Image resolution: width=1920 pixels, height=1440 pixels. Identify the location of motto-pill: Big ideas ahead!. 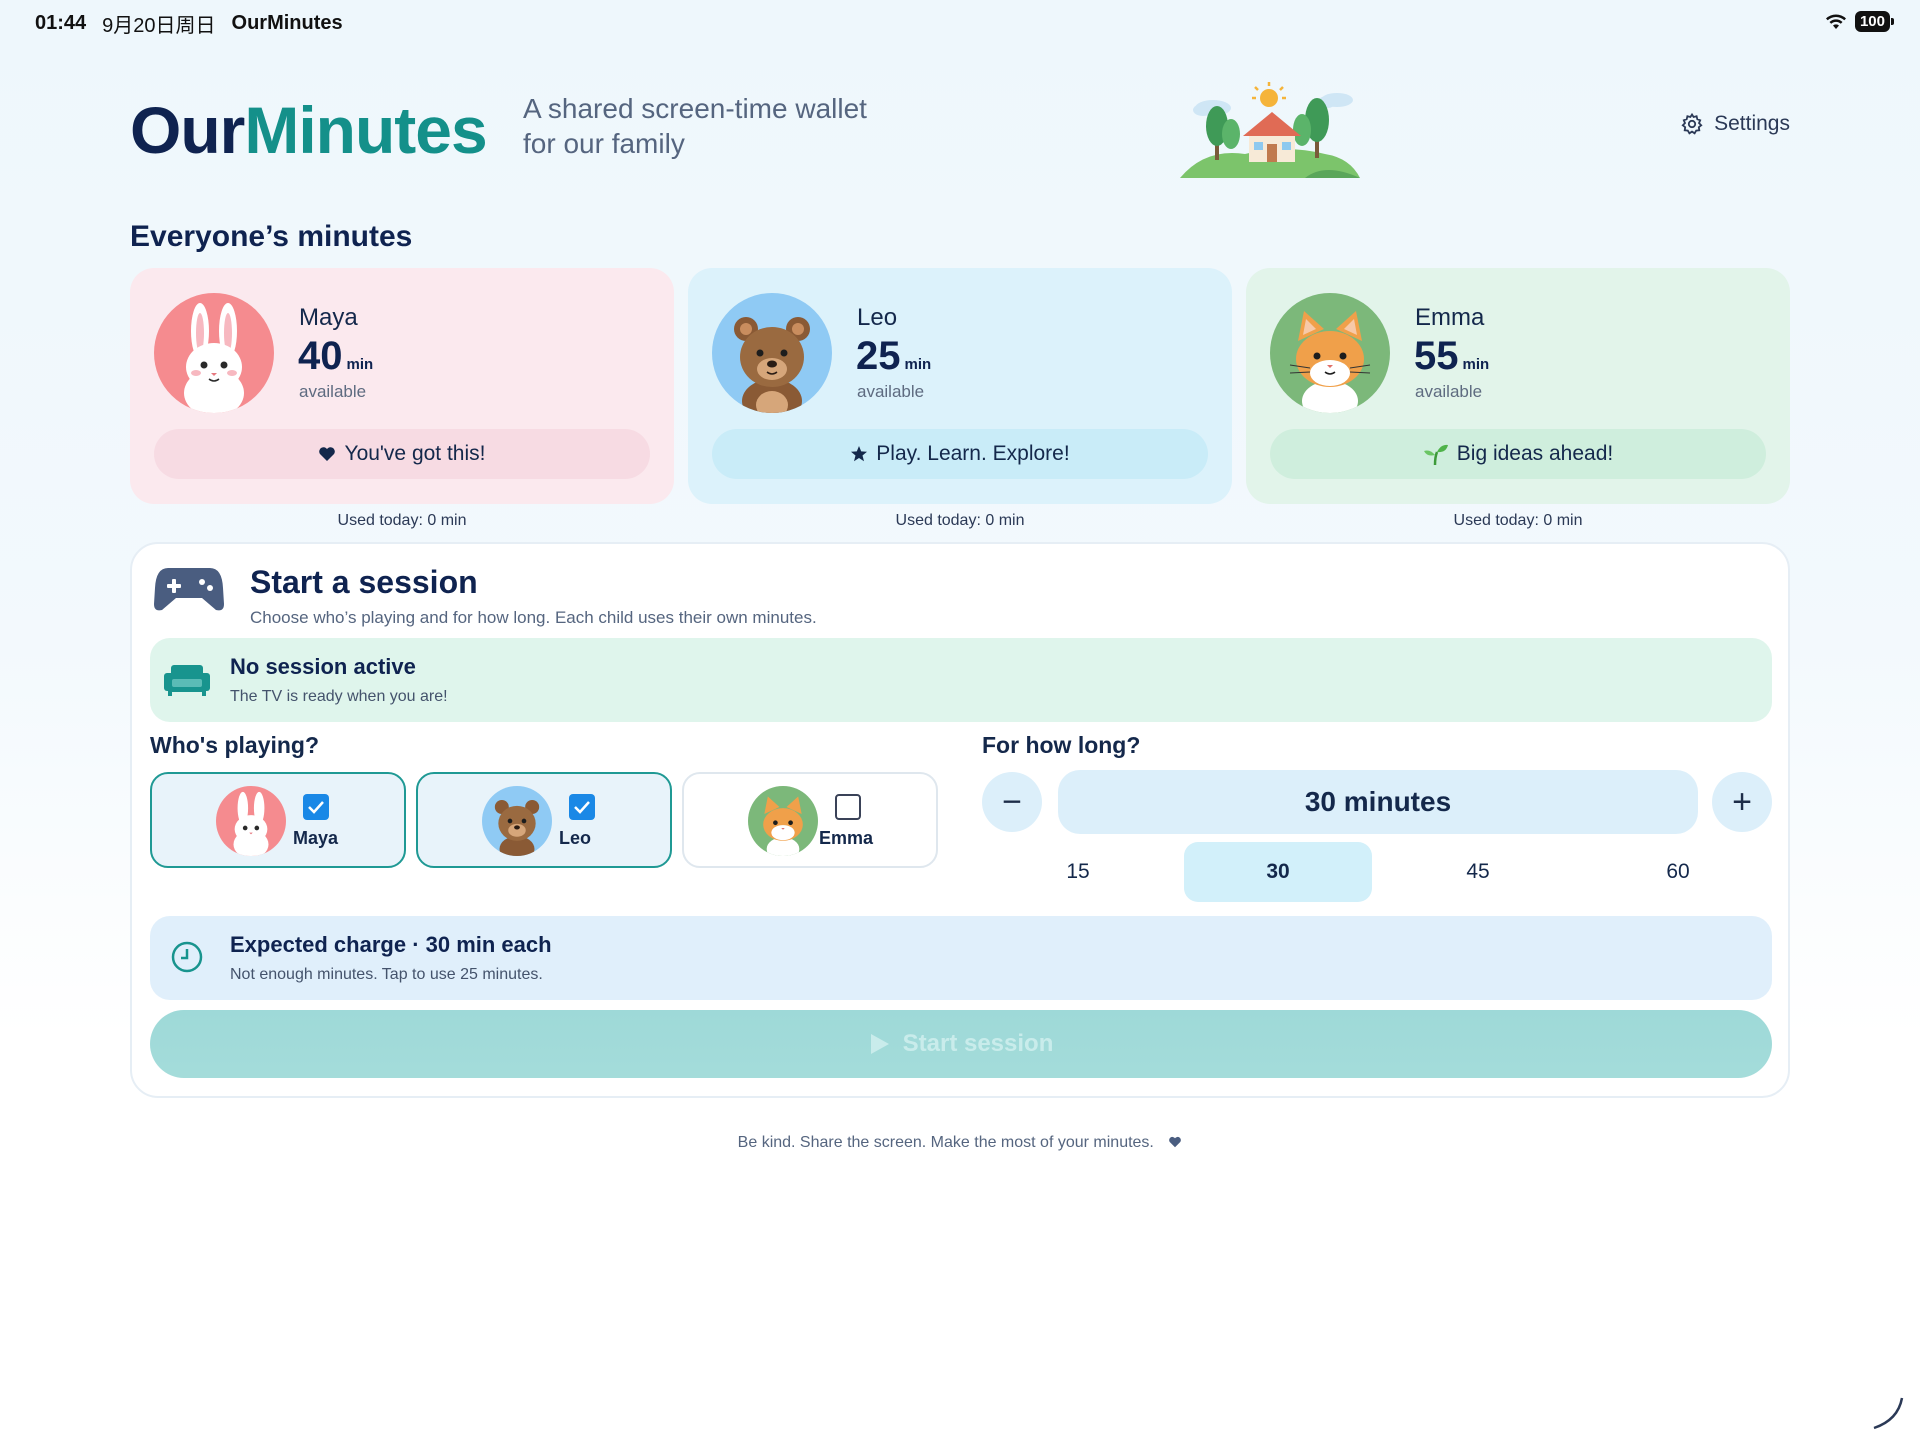
(1518, 454).